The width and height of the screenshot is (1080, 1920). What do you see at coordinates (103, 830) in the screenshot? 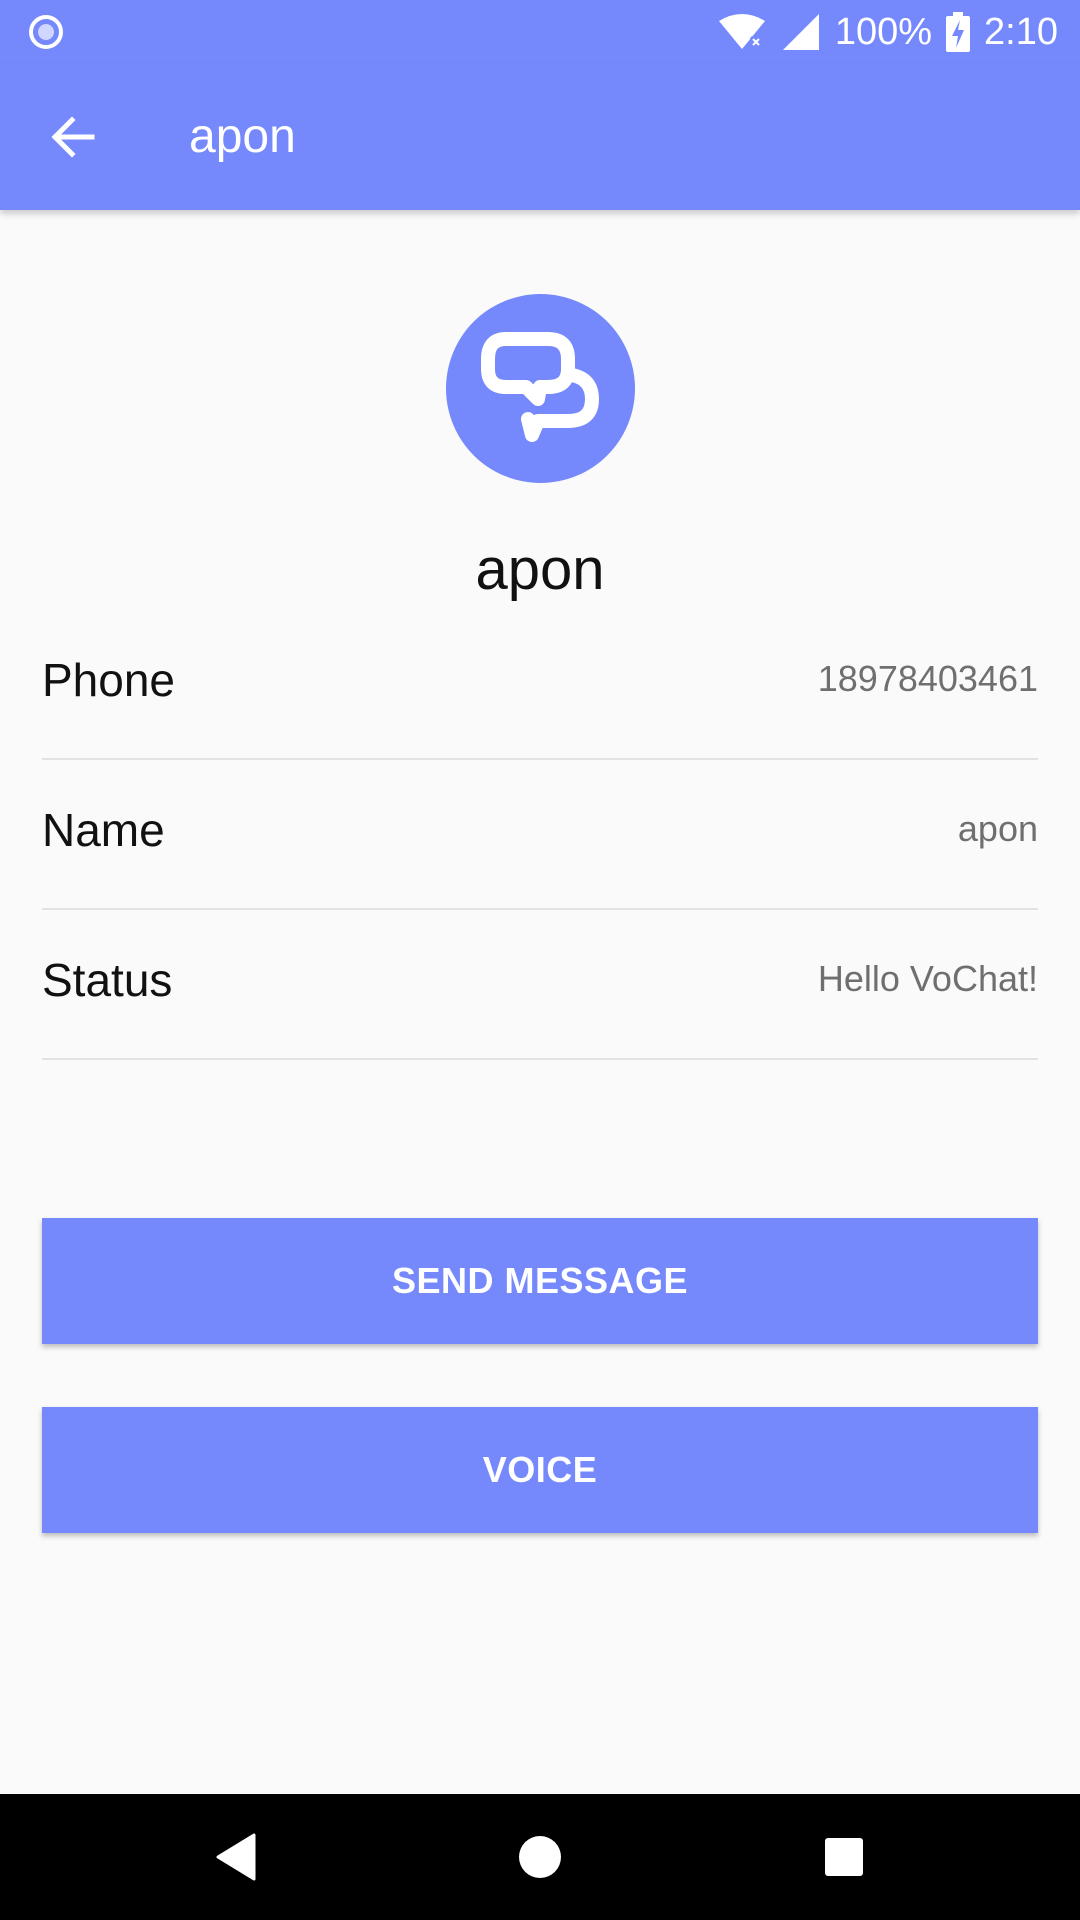
I see `name-label: Name` at bounding box center [103, 830].